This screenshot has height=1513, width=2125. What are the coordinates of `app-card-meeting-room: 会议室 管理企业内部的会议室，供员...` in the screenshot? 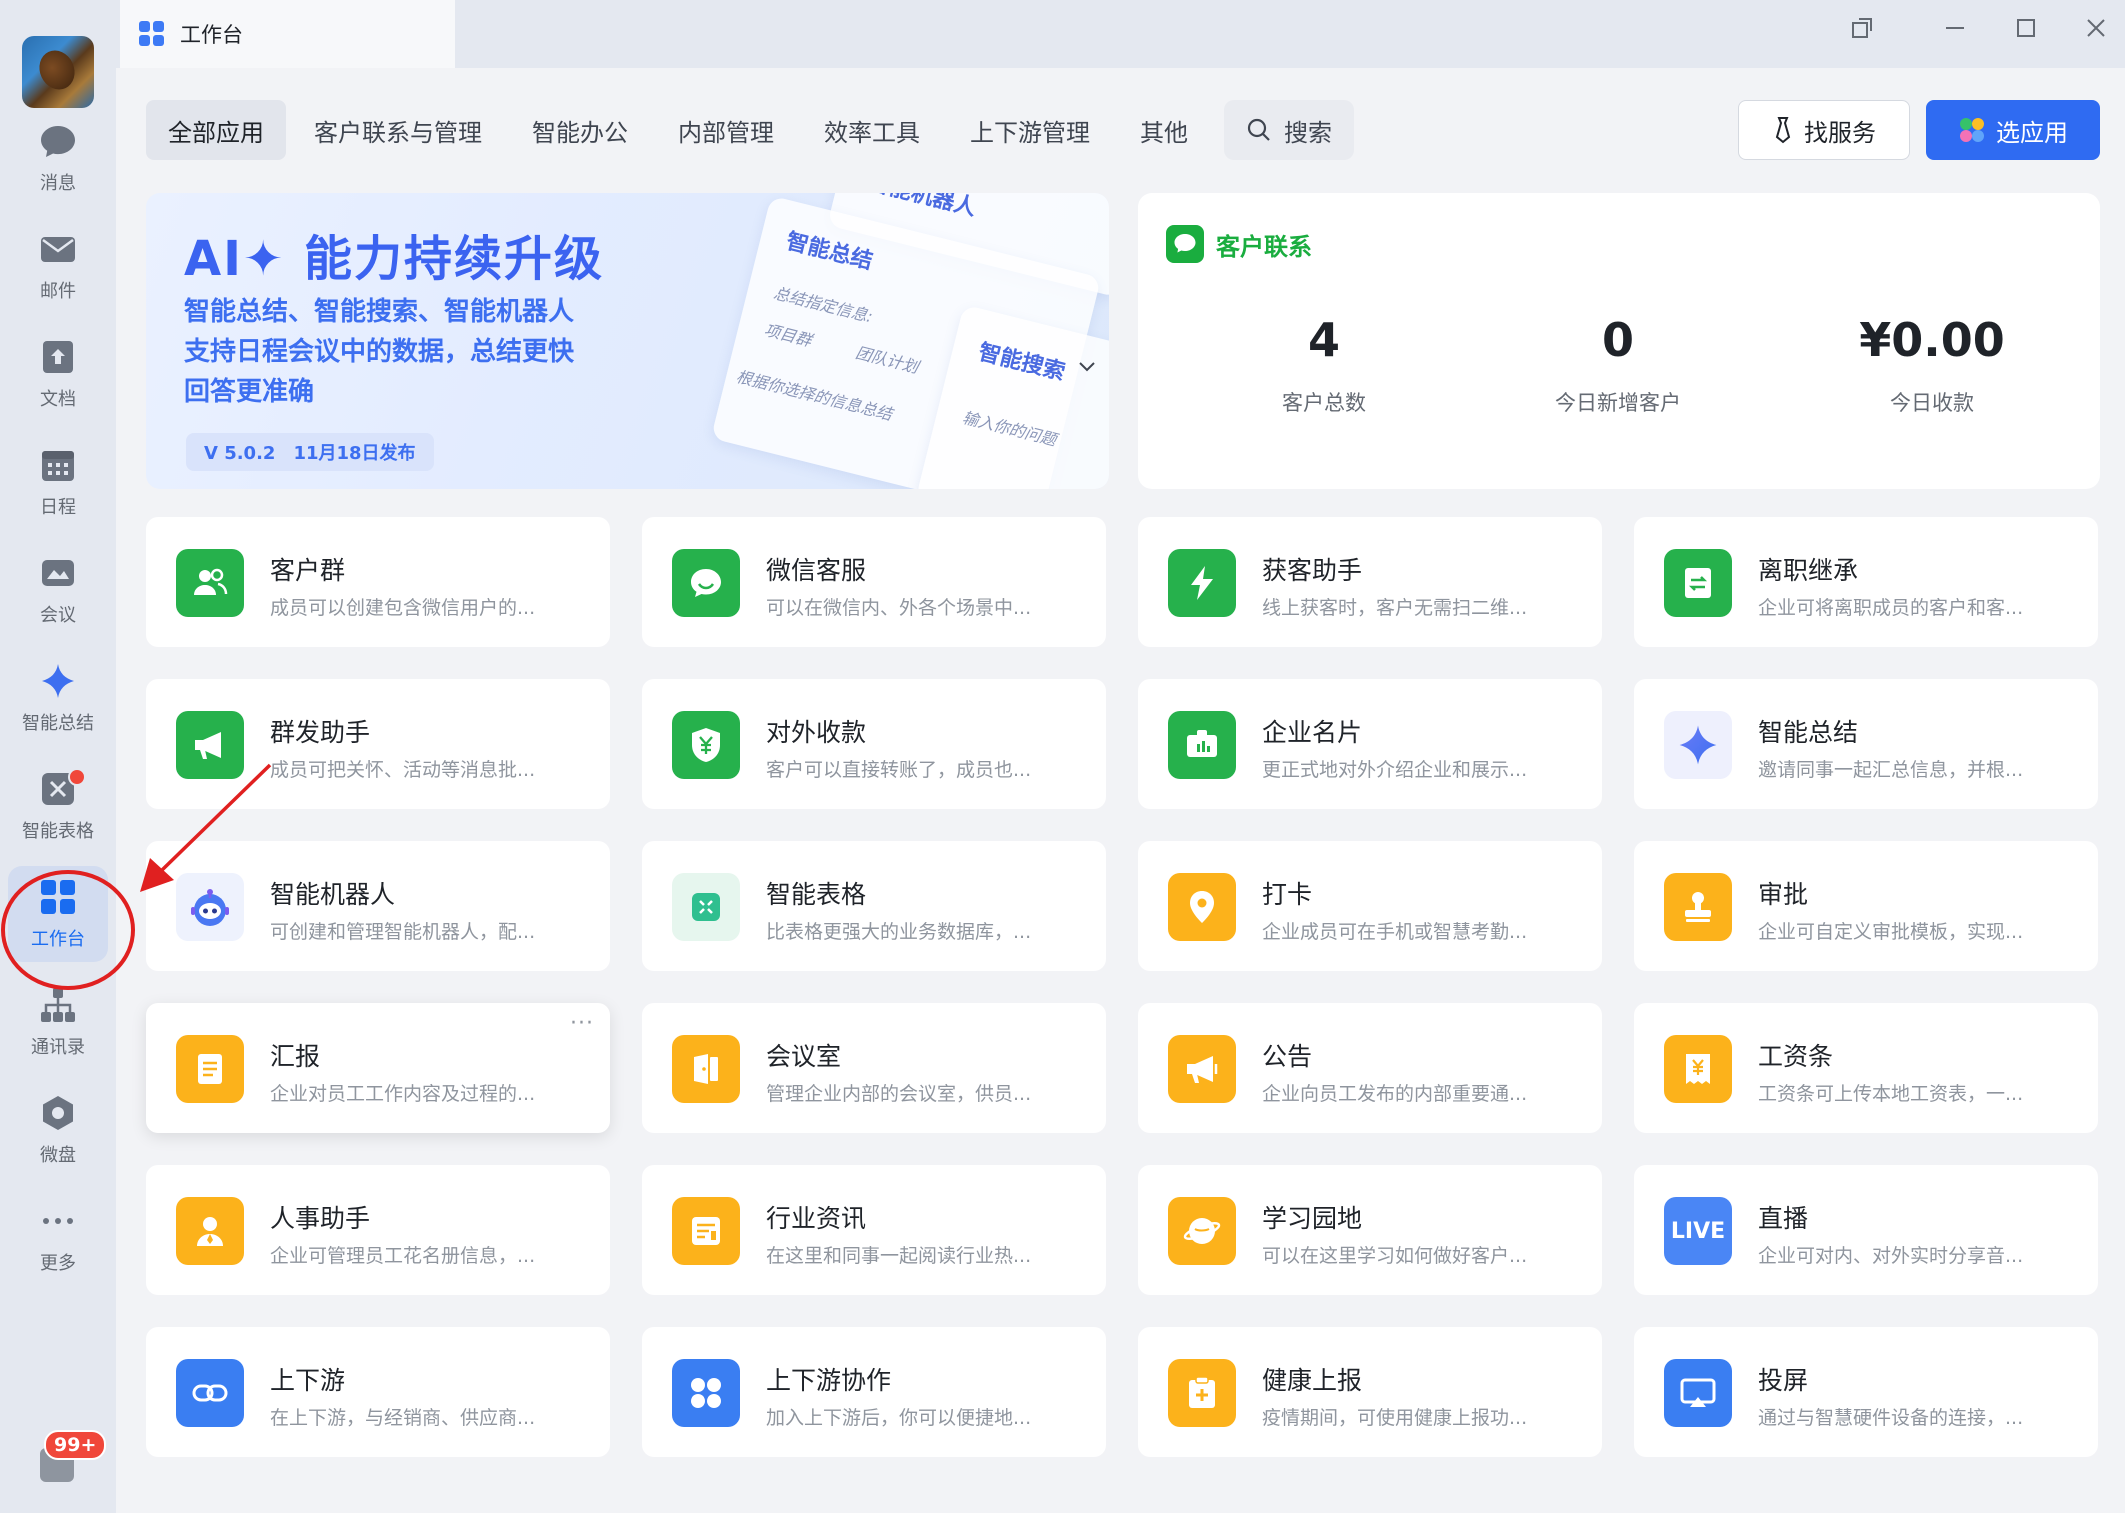 It's located at (874, 1068).